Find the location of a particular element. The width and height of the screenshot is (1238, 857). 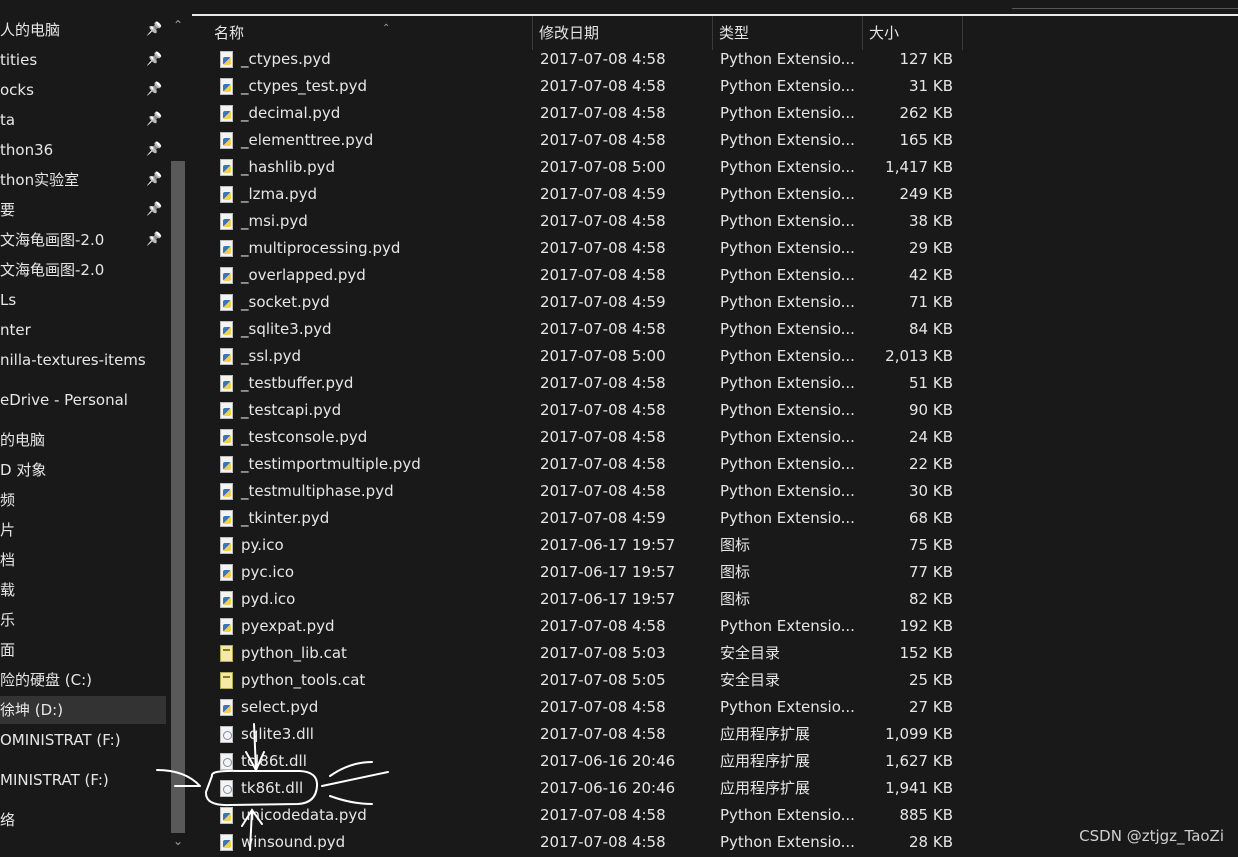

nav-item: D 对象 is located at coordinates (83, 470).